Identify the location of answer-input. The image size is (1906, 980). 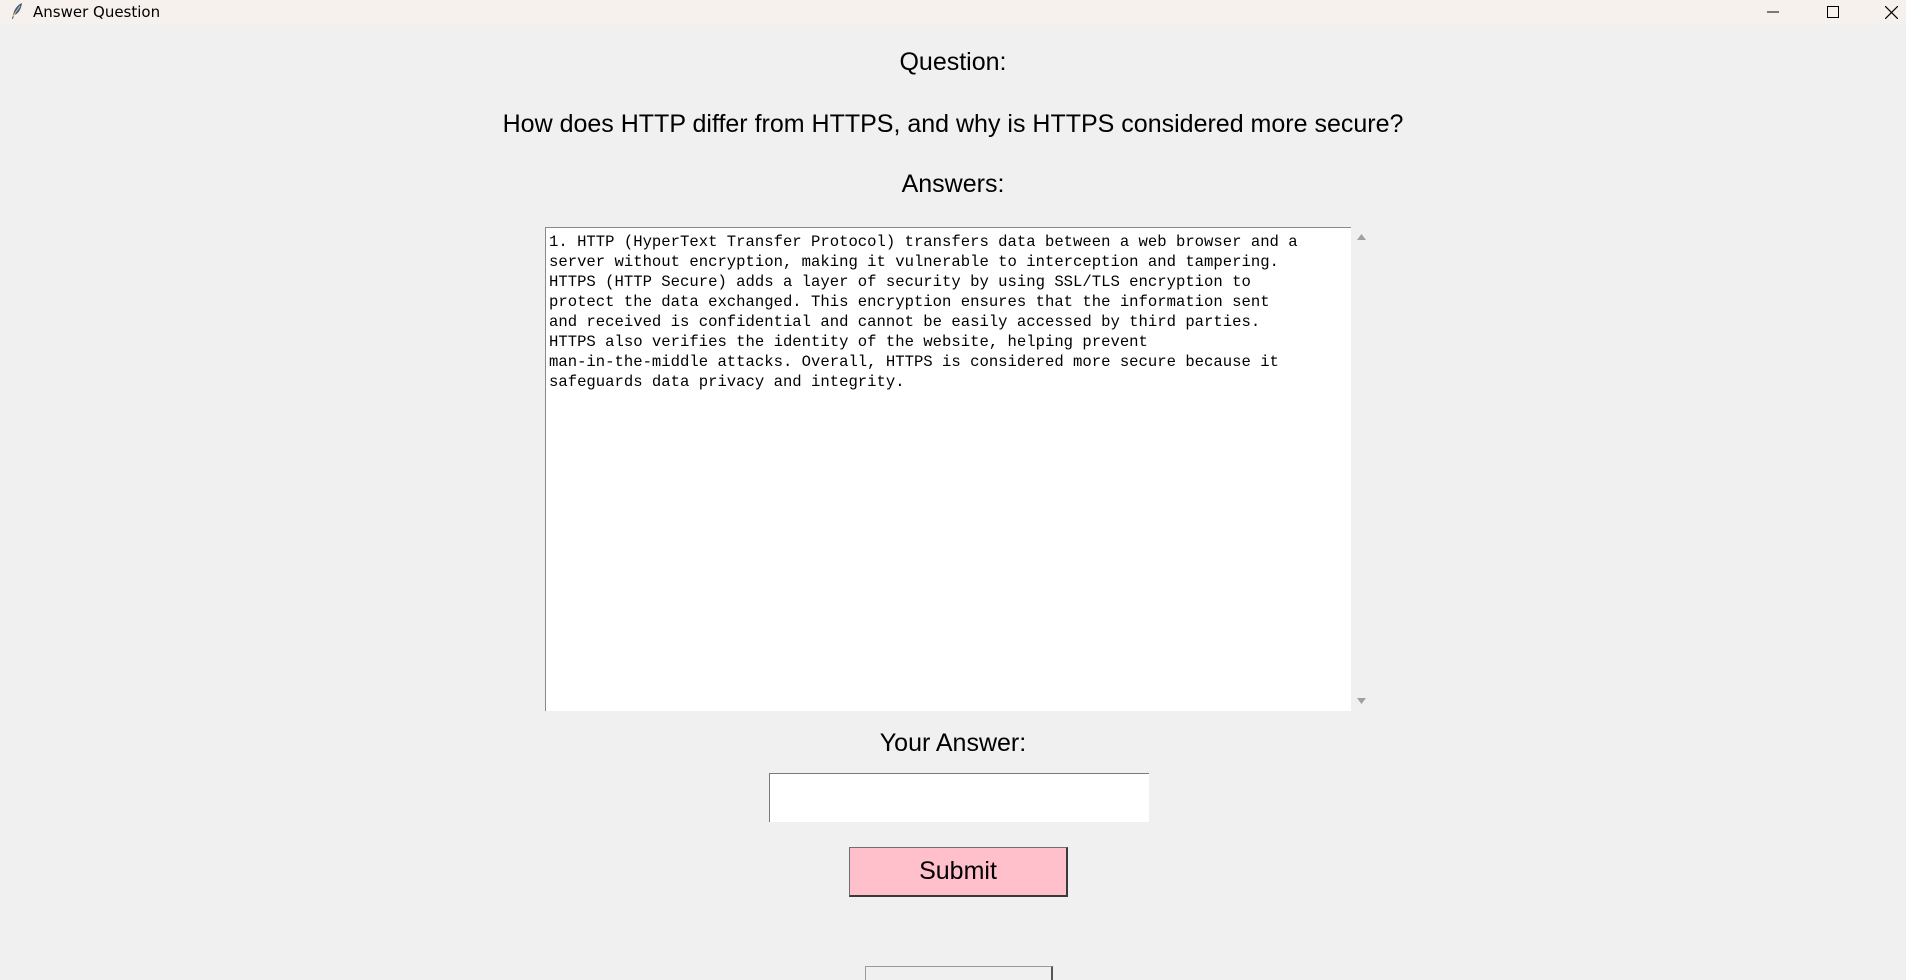
(959, 797).